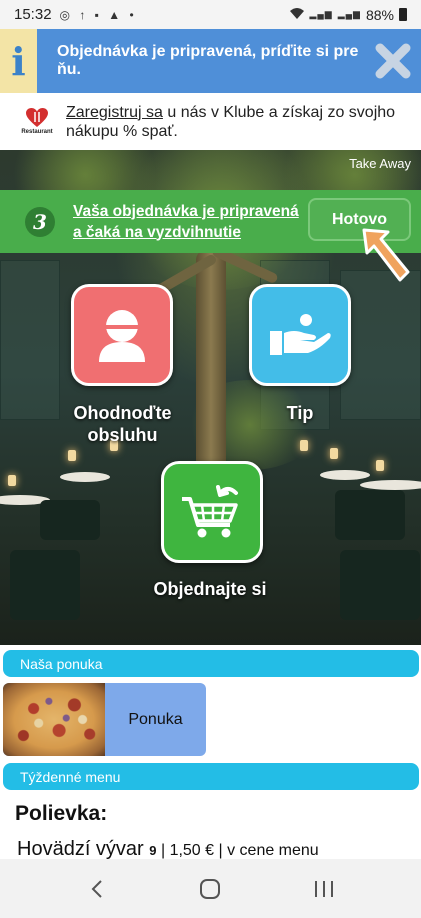  Describe the element at coordinates (403, 14) in the screenshot. I see `battery-icon` at that location.